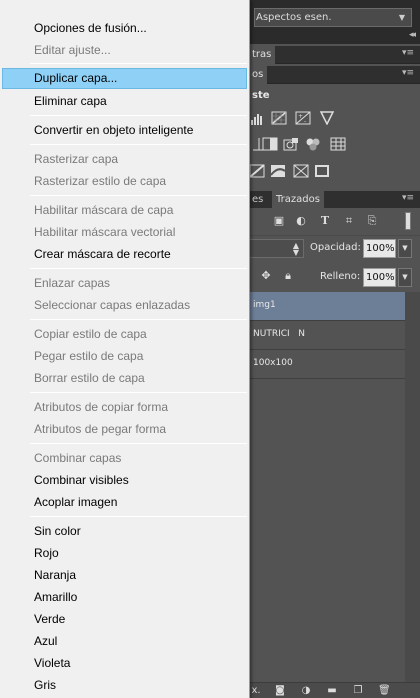 The image size is (420, 698). What do you see at coordinates (291, 144) in the screenshot?
I see `photo-filter-icon` at bounding box center [291, 144].